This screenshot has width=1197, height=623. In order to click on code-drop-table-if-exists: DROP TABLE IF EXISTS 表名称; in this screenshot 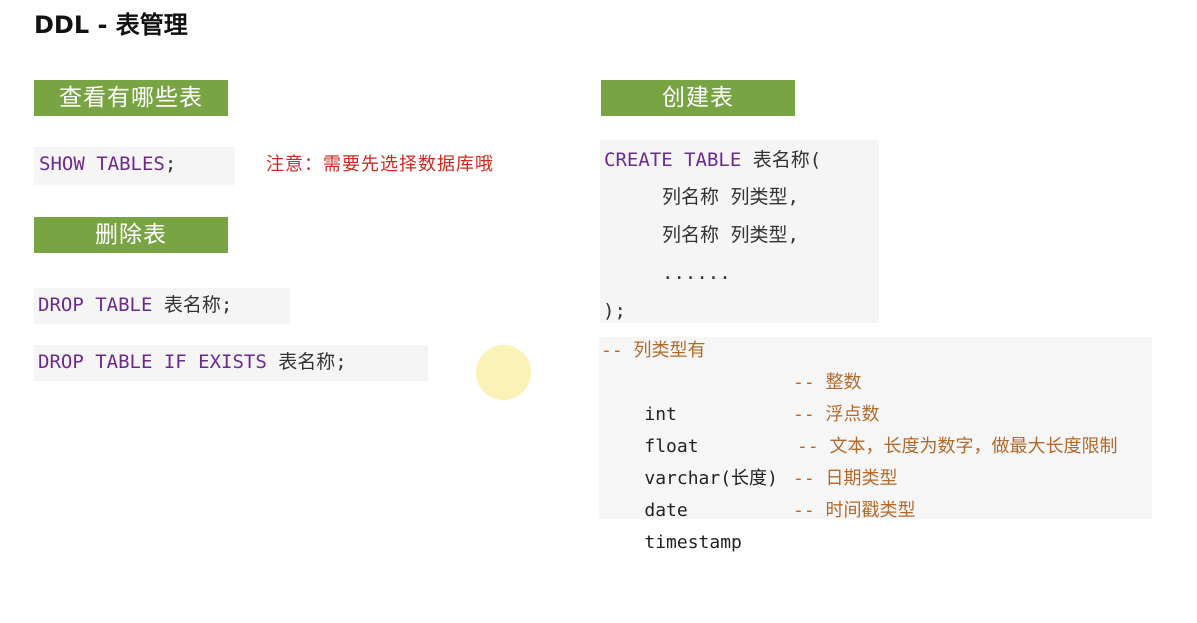, I will do `click(231, 363)`.